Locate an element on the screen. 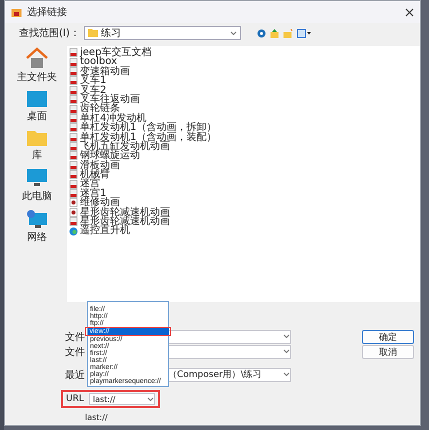 Image resolution: width=429 pixels, height=430 pixels. sidebar-item: 桌面 is located at coordinates (37, 106).